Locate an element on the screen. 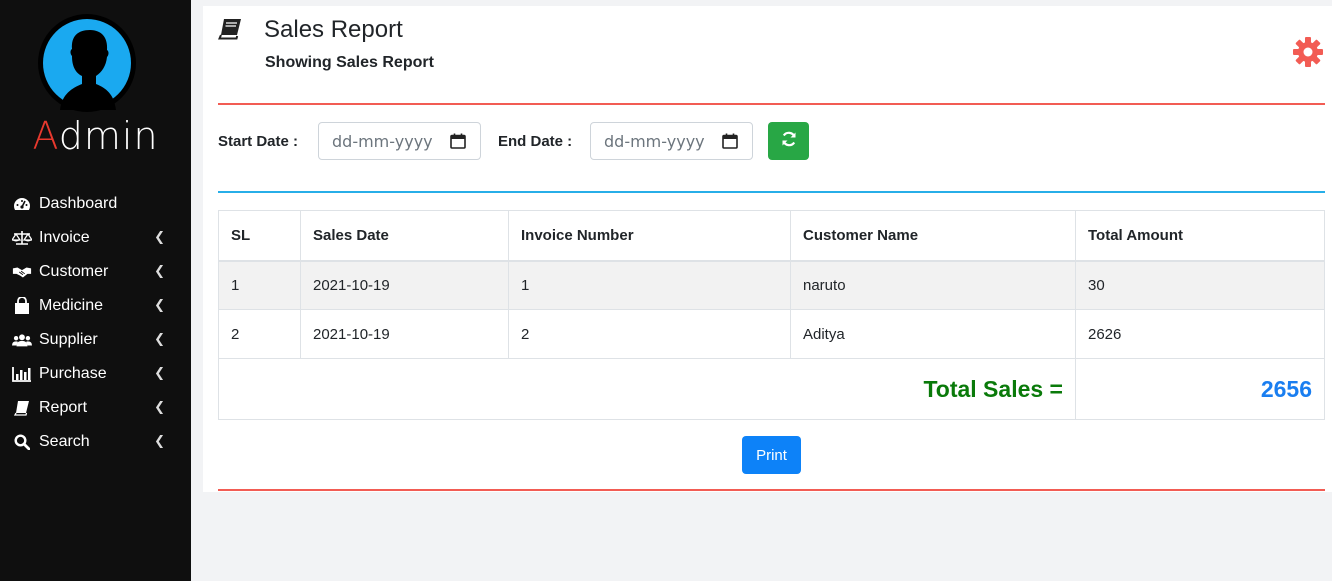  users-icon is located at coordinates (22, 340).